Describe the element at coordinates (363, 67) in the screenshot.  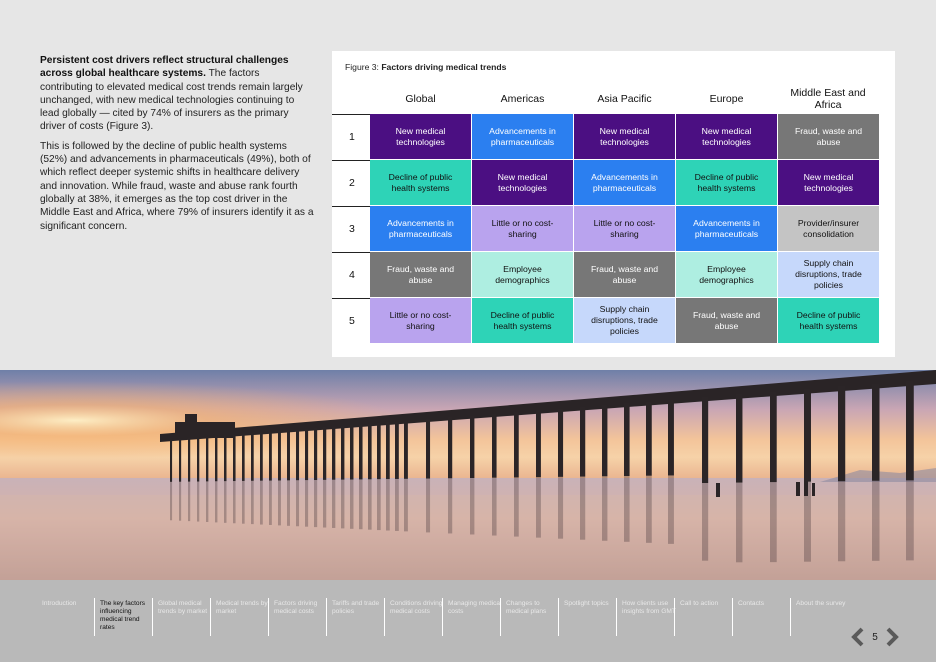
I see `figure-label: Figure 3:` at that location.